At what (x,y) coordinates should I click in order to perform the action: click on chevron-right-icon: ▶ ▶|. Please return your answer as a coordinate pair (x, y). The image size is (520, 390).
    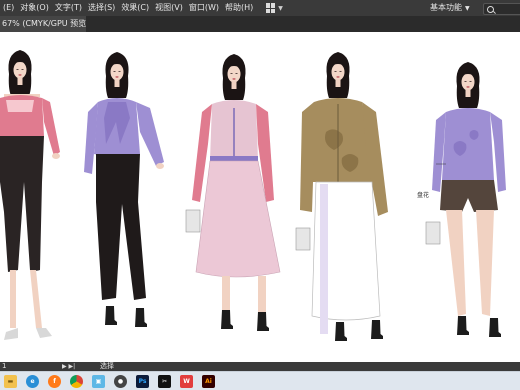
    Looking at the image, I should click on (68, 366).